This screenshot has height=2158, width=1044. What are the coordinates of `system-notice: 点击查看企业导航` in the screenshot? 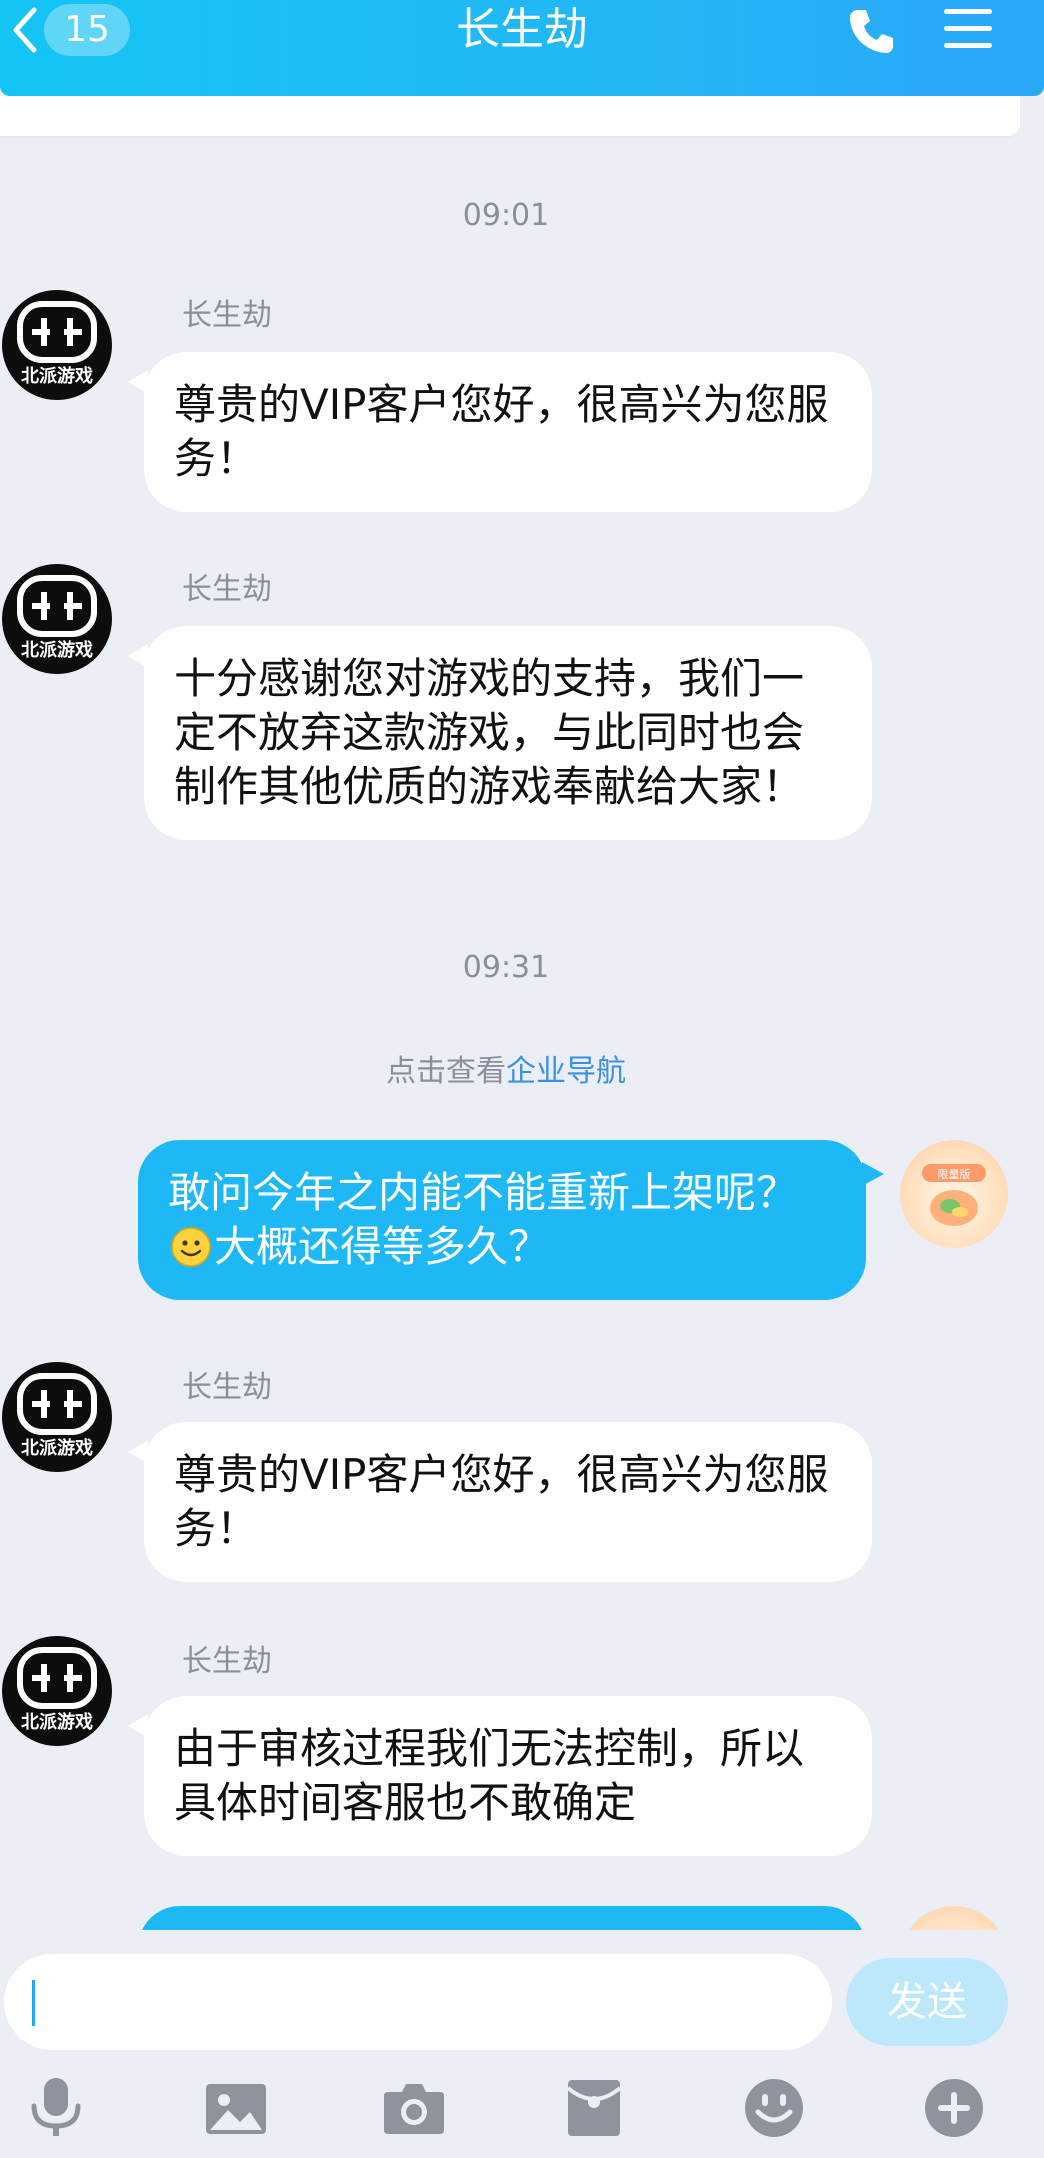 It's located at (506, 1068).